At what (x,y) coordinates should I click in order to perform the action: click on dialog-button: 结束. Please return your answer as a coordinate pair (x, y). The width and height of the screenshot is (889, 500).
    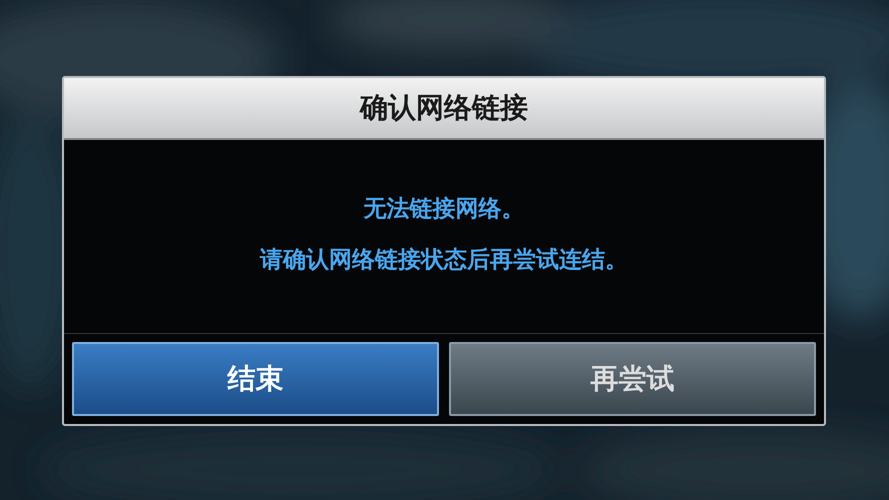
    Looking at the image, I should click on (255, 379).